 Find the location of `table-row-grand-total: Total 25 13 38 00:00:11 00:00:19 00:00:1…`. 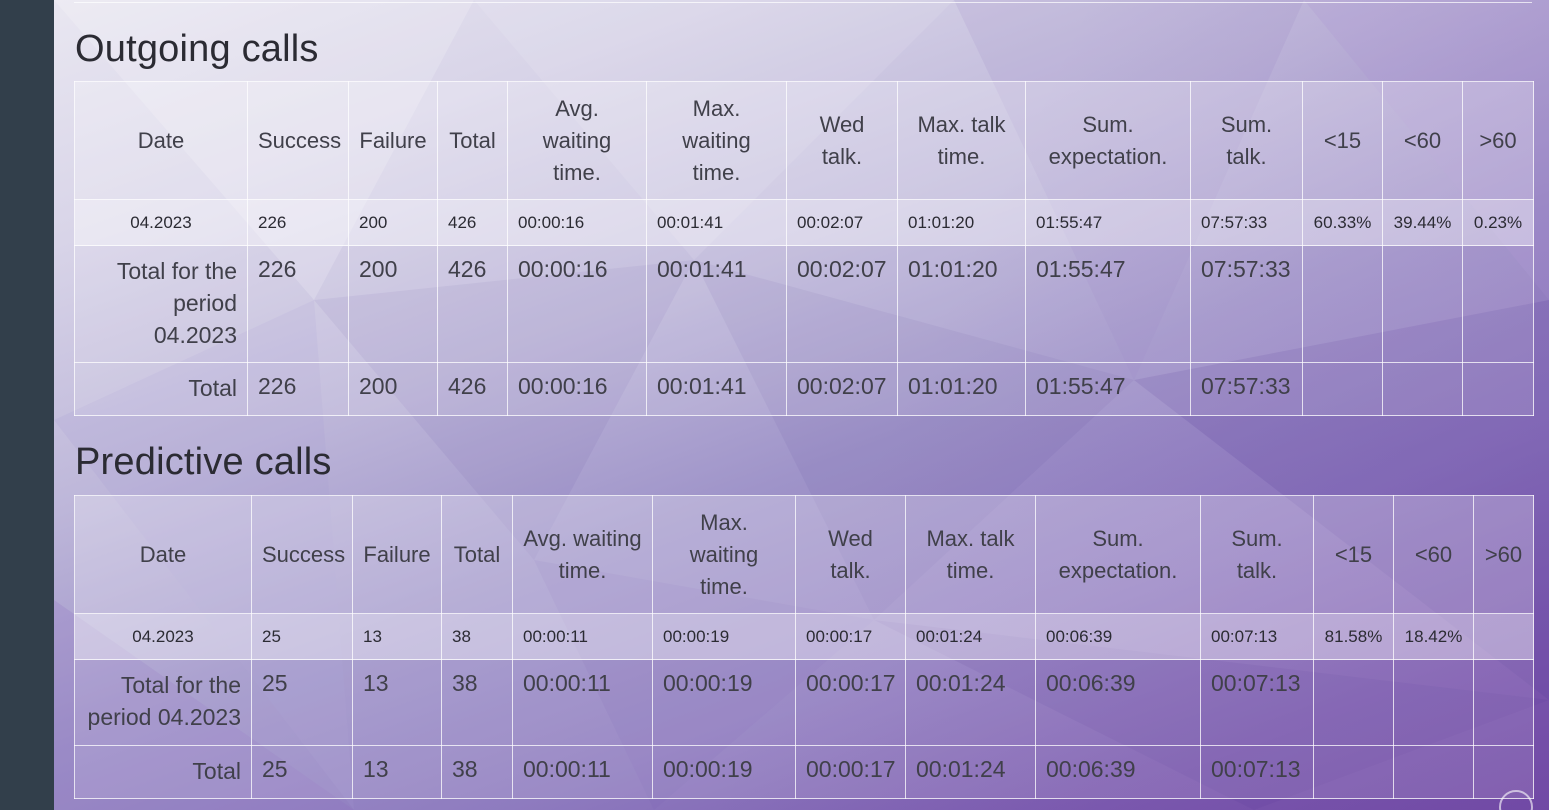

table-row-grand-total: Total 25 13 38 00:00:11 00:00:19 00:00:1… is located at coordinates (804, 772).